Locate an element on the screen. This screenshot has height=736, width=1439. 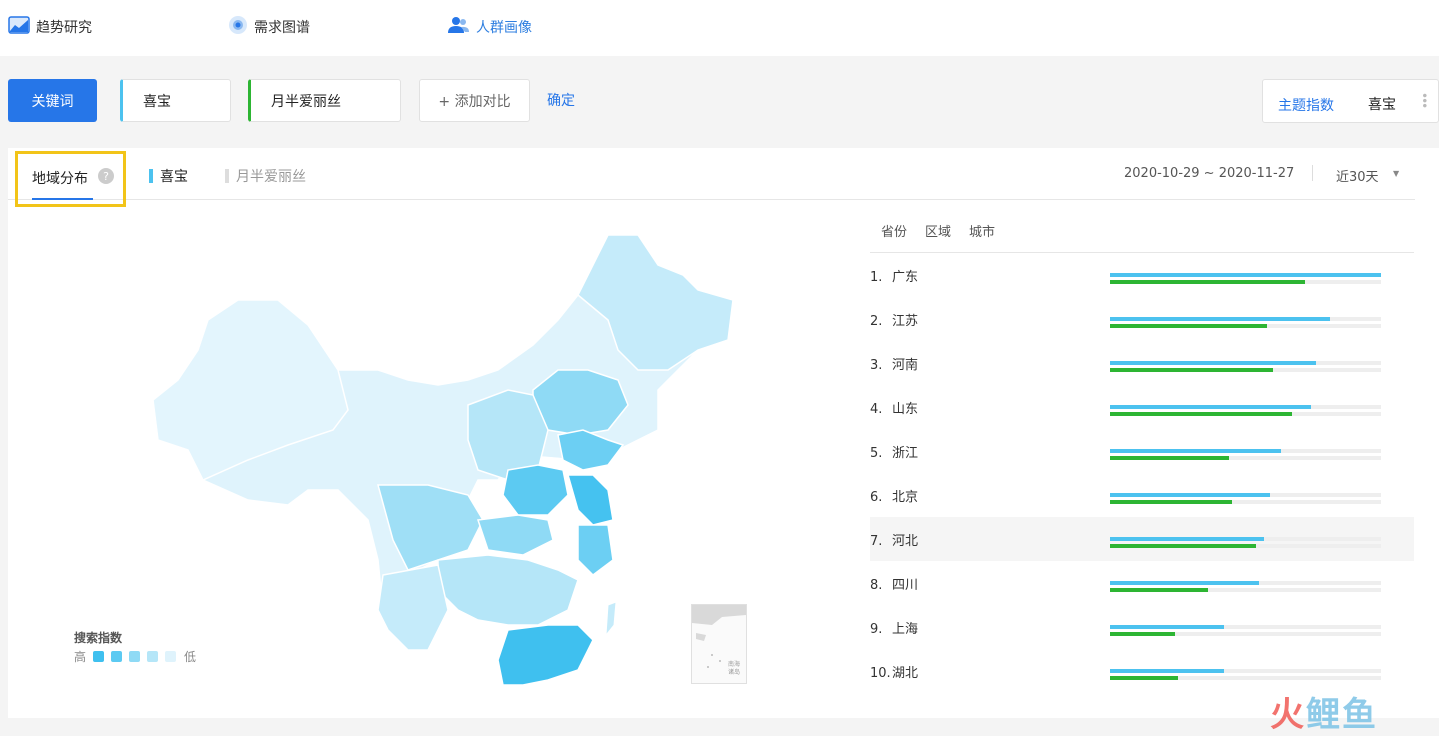
ranking-row: 7. 河北 is located at coordinates (1142, 539).